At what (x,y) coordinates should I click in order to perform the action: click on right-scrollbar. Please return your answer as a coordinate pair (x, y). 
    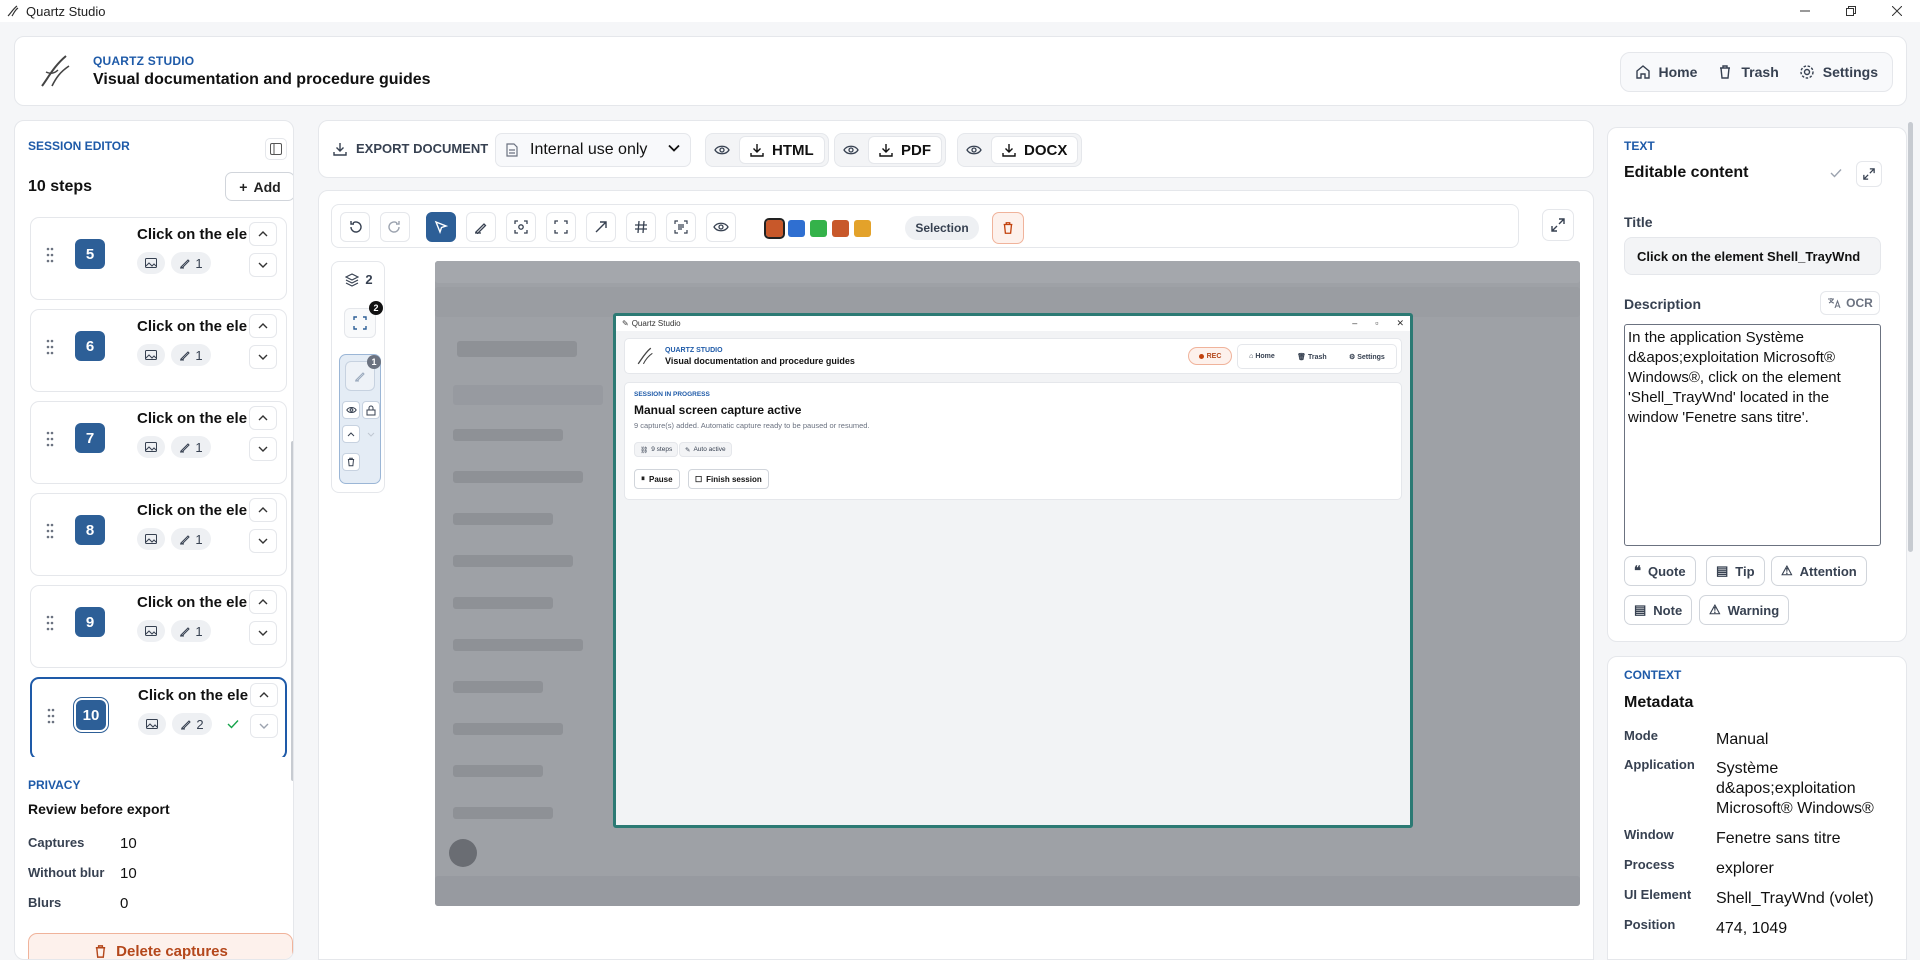
    Looking at the image, I should click on (1910, 337).